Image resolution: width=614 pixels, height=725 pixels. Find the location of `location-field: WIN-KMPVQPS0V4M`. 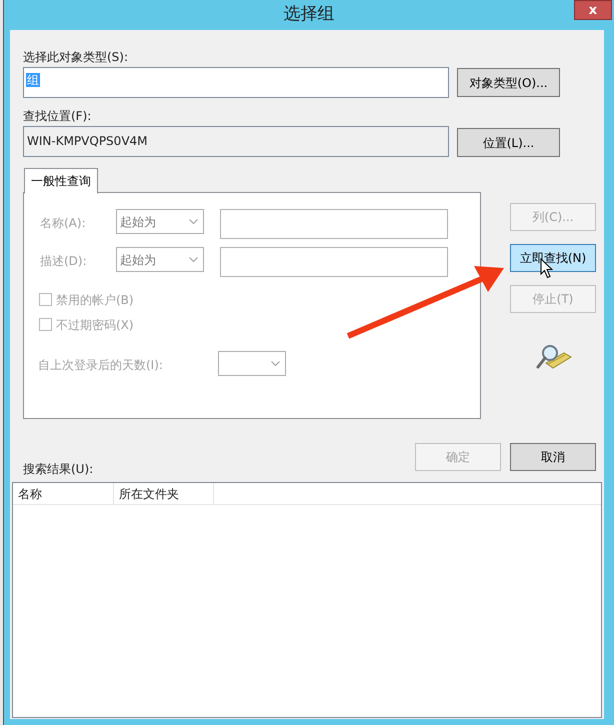

location-field: WIN-KMPVQPS0V4M is located at coordinates (236, 141).